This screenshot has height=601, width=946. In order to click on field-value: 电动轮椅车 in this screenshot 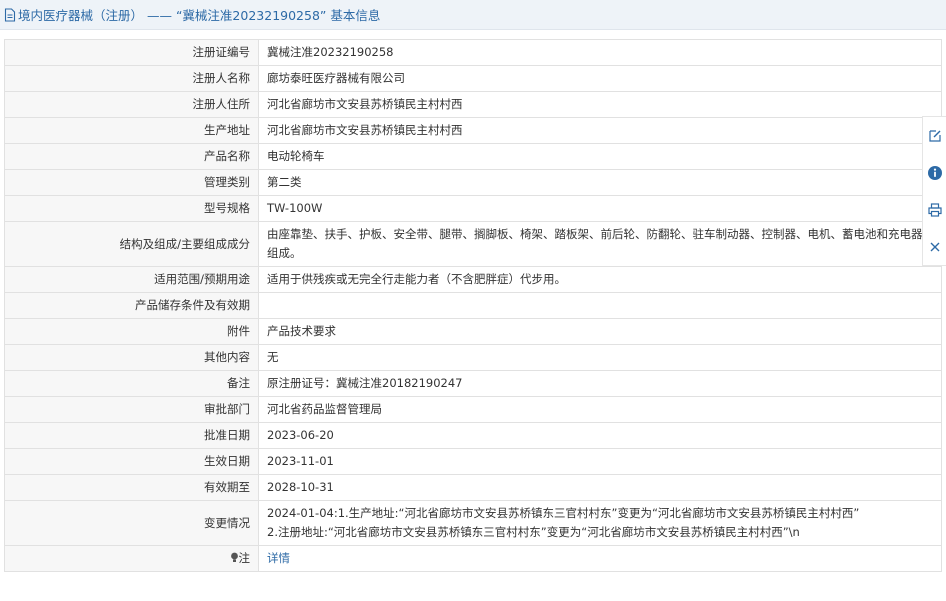, I will do `click(600, 156)`.